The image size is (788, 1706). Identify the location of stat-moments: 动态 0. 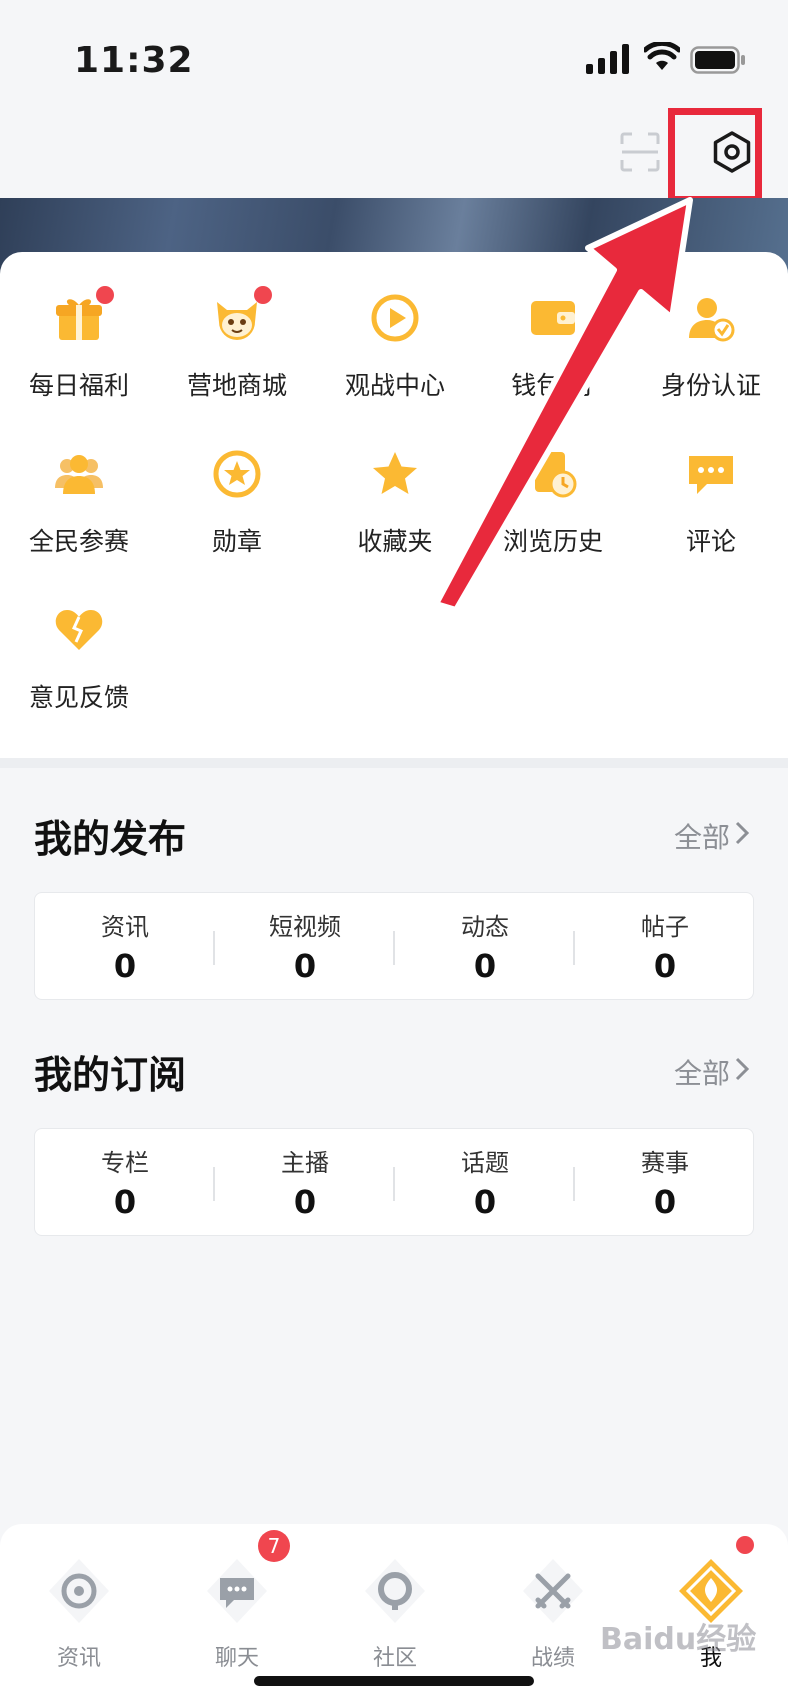
(485, 947).